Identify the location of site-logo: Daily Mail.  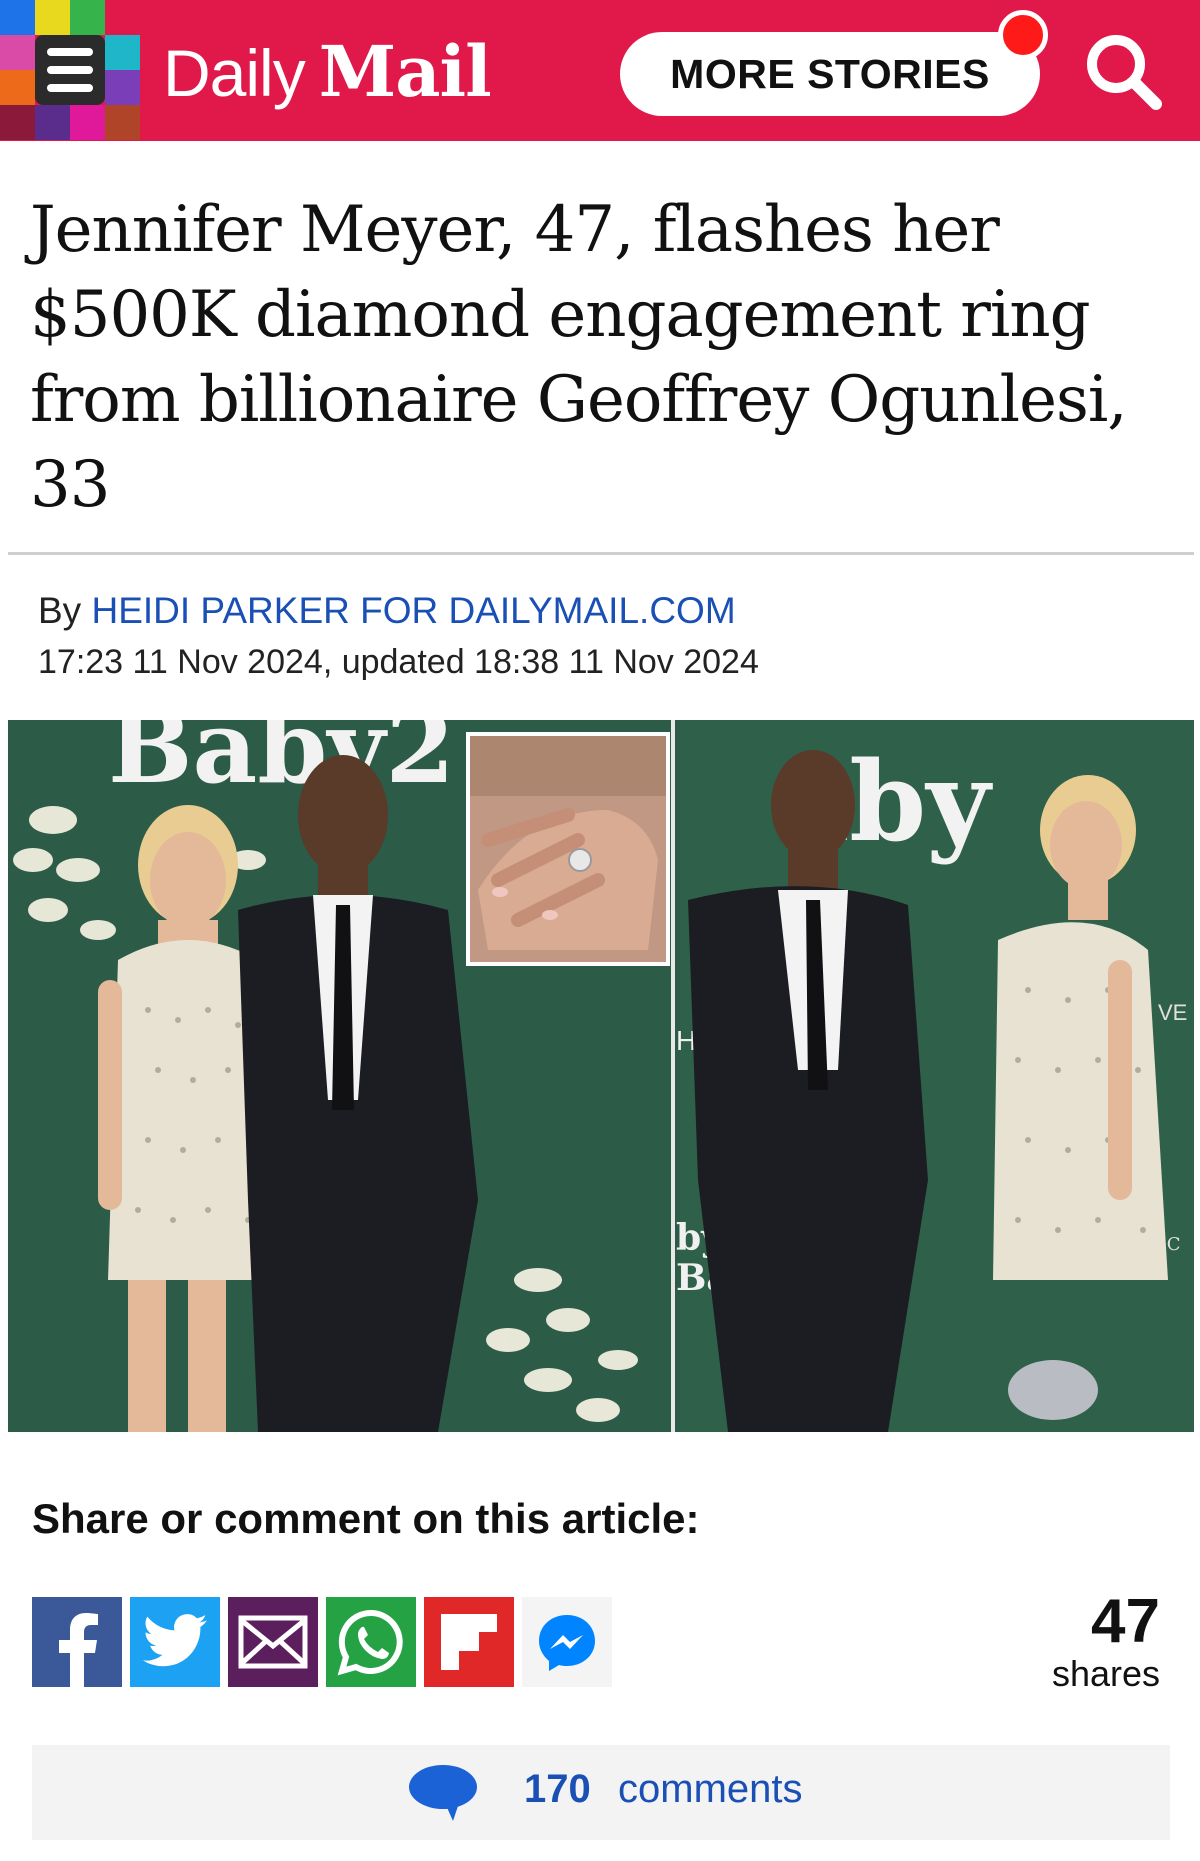
(327, 71).